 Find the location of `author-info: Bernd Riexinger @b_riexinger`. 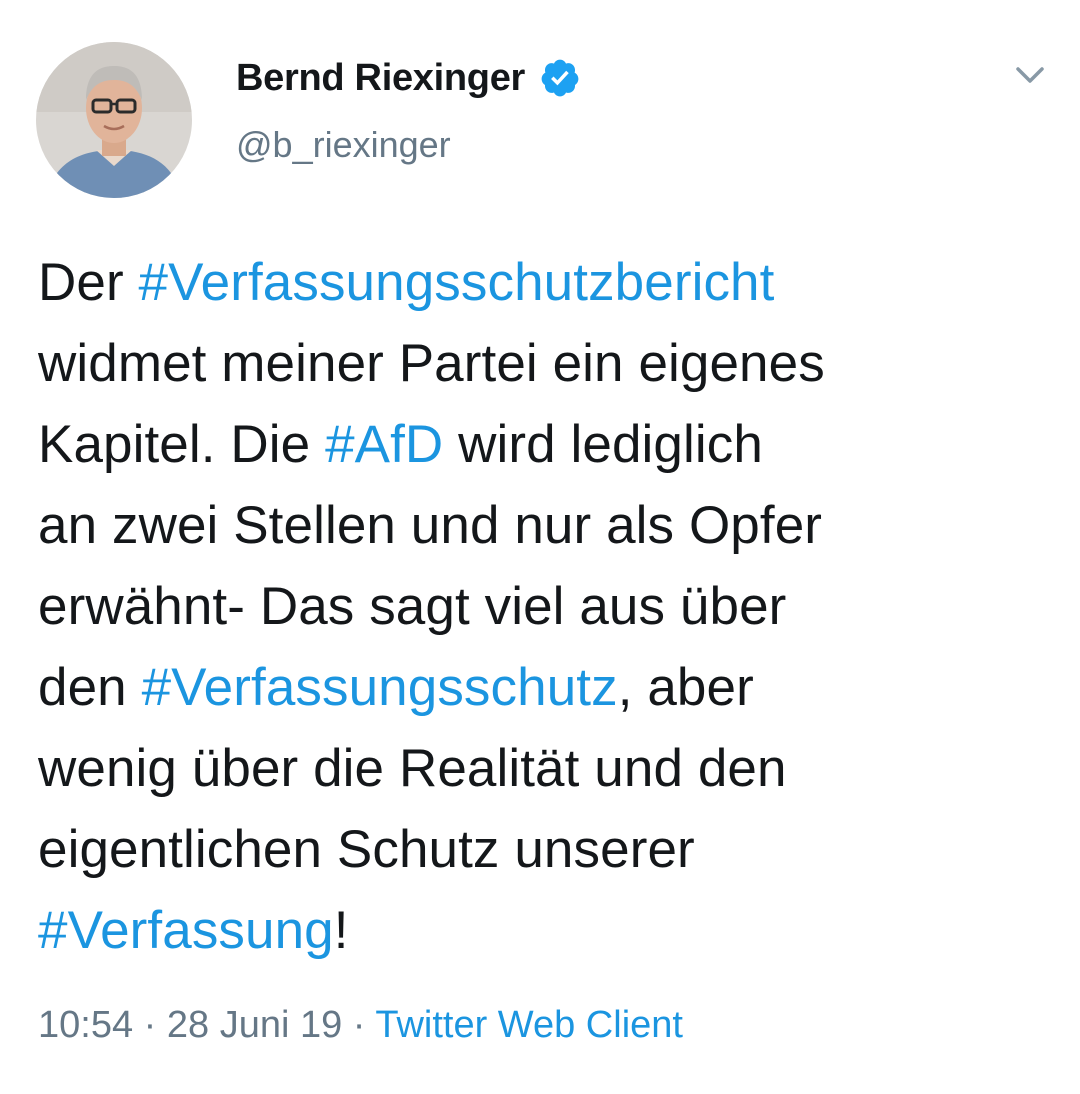

author-info: Bernd Riexinger @b_riexinger is located at coordinates (408, 109).